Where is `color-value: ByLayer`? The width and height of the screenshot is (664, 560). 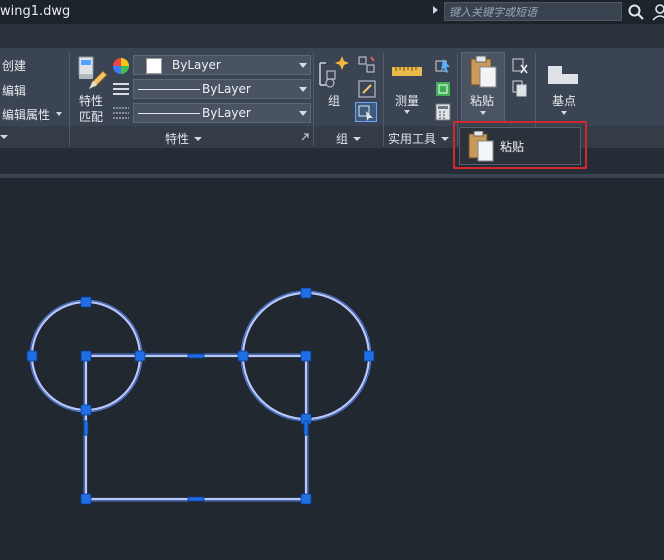
color-value: ByLayer is located at coordinates (196, 65).